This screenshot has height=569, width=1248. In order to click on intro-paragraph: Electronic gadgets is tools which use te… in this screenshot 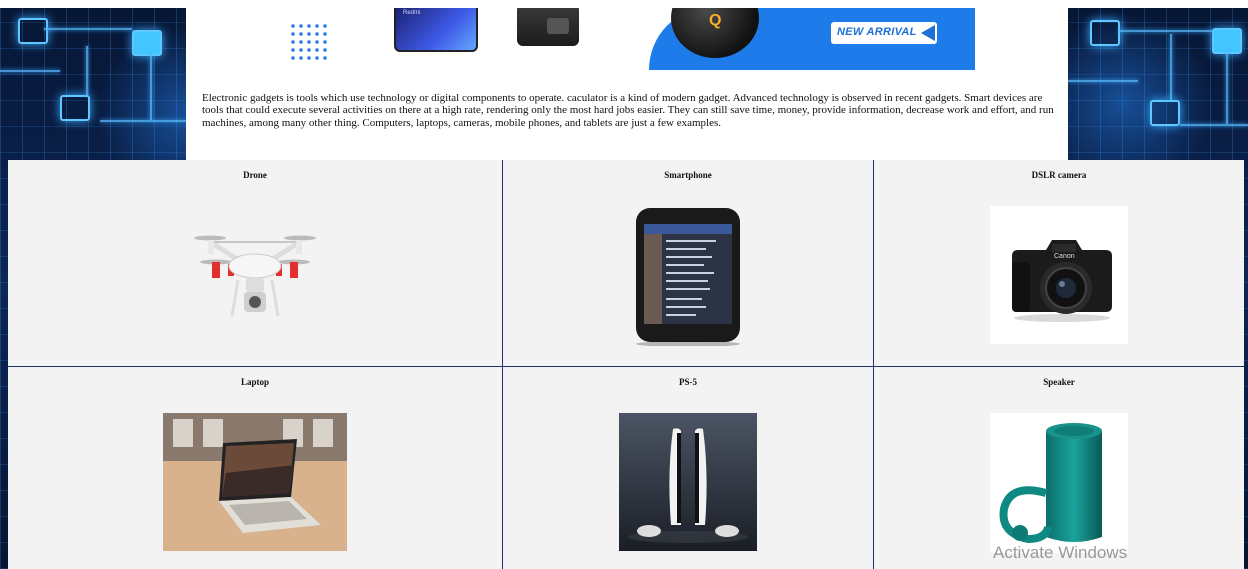, I will do `click(628, 110)`.